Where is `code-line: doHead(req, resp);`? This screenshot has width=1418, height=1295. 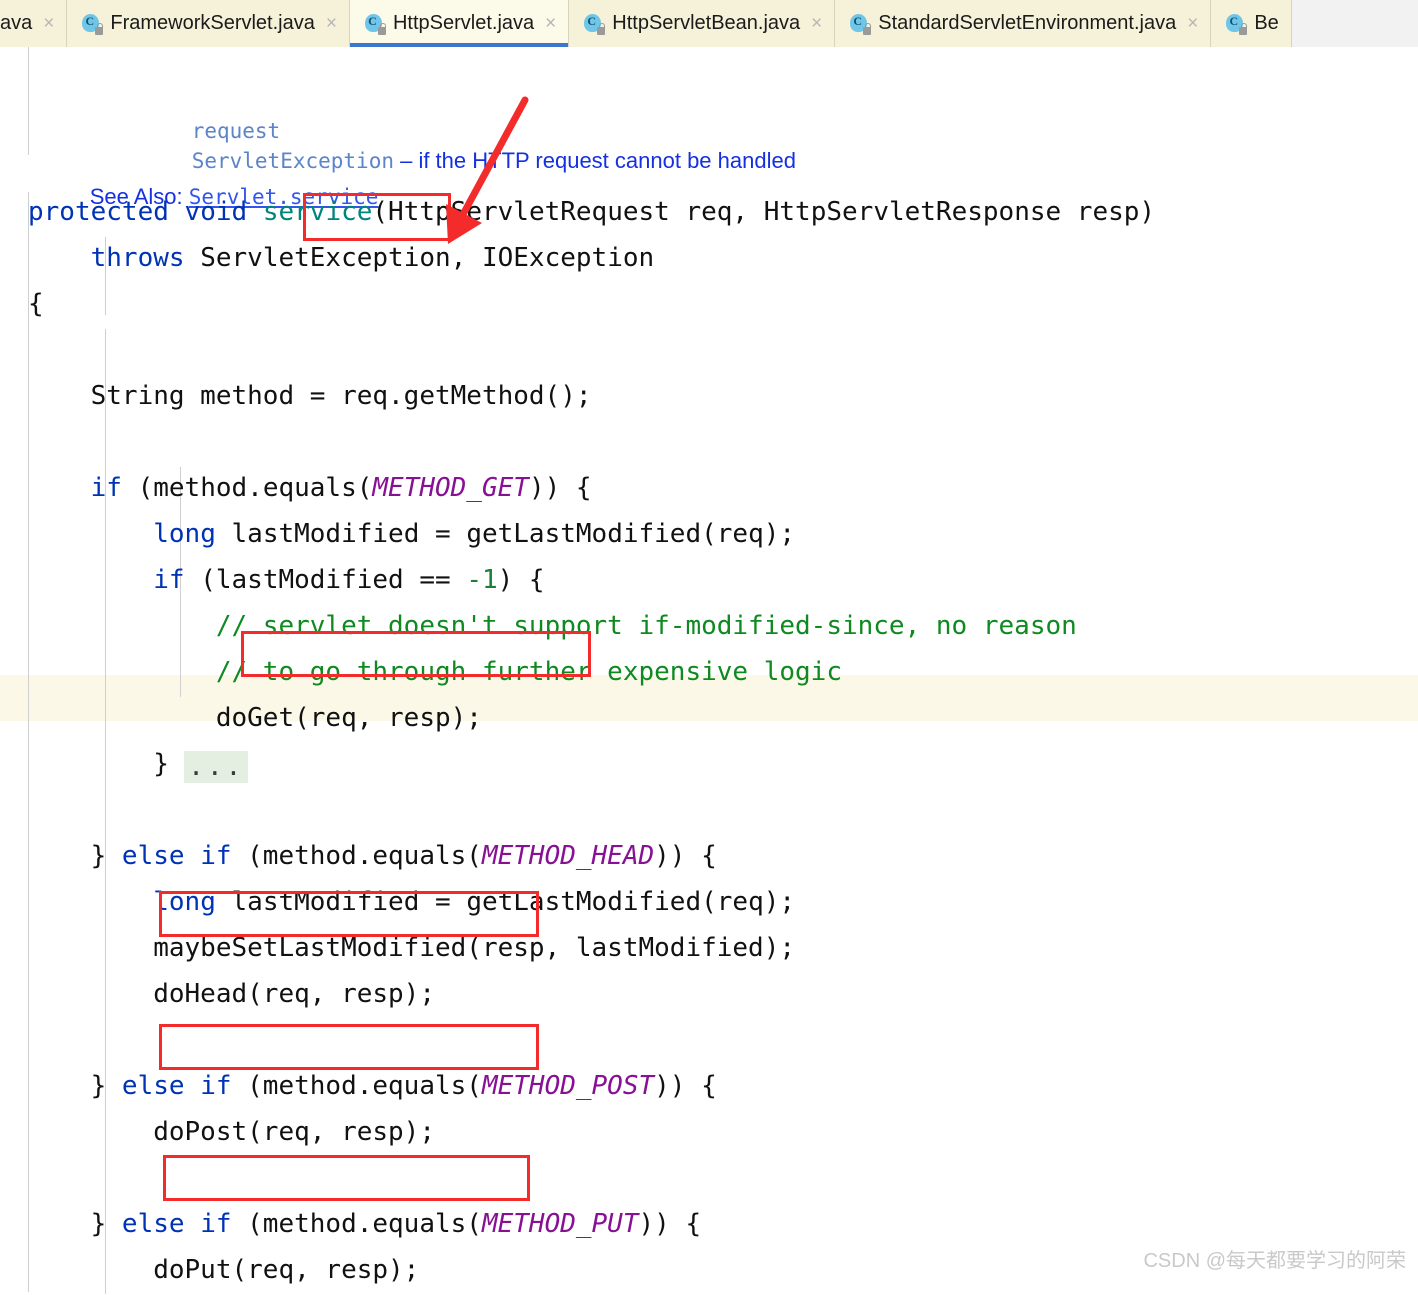 code-line: doHead(req, resp); is located at coordinates (231, 994).